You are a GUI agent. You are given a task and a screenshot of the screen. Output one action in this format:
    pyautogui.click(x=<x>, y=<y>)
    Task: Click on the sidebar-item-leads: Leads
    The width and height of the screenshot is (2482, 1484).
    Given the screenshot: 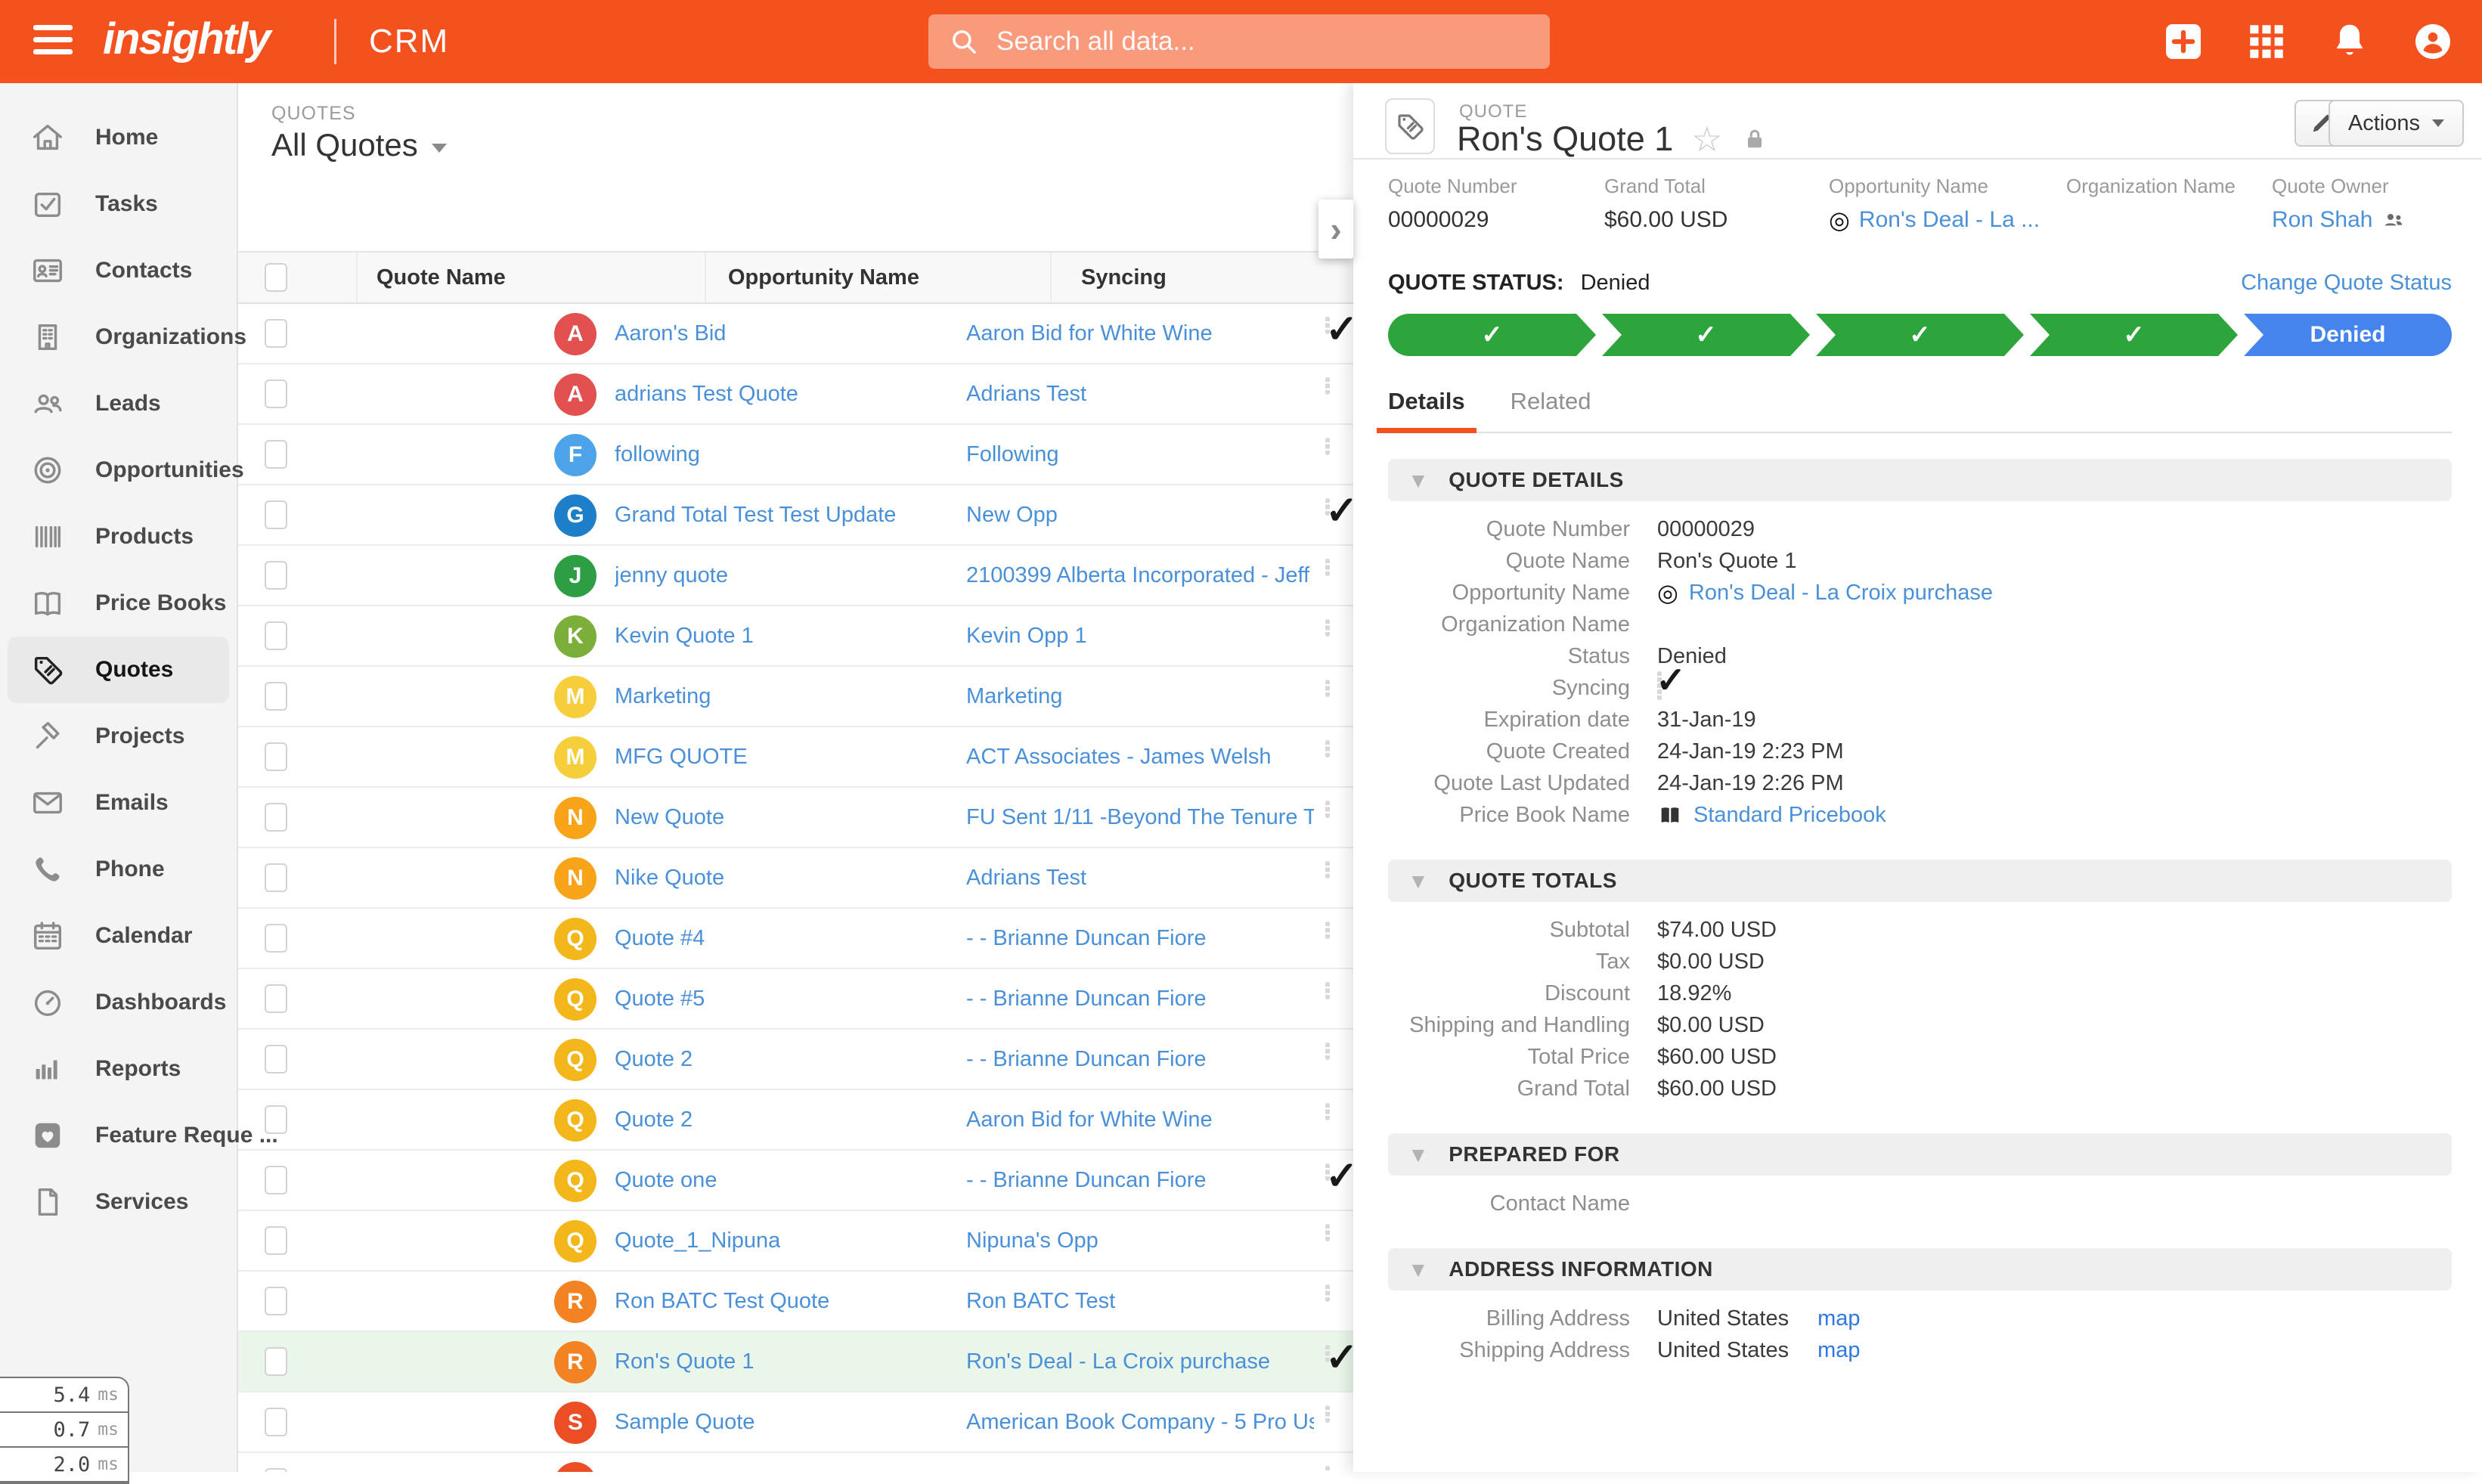 What is the action you would take?
    pyautogui.click(x=118, y=403)
    